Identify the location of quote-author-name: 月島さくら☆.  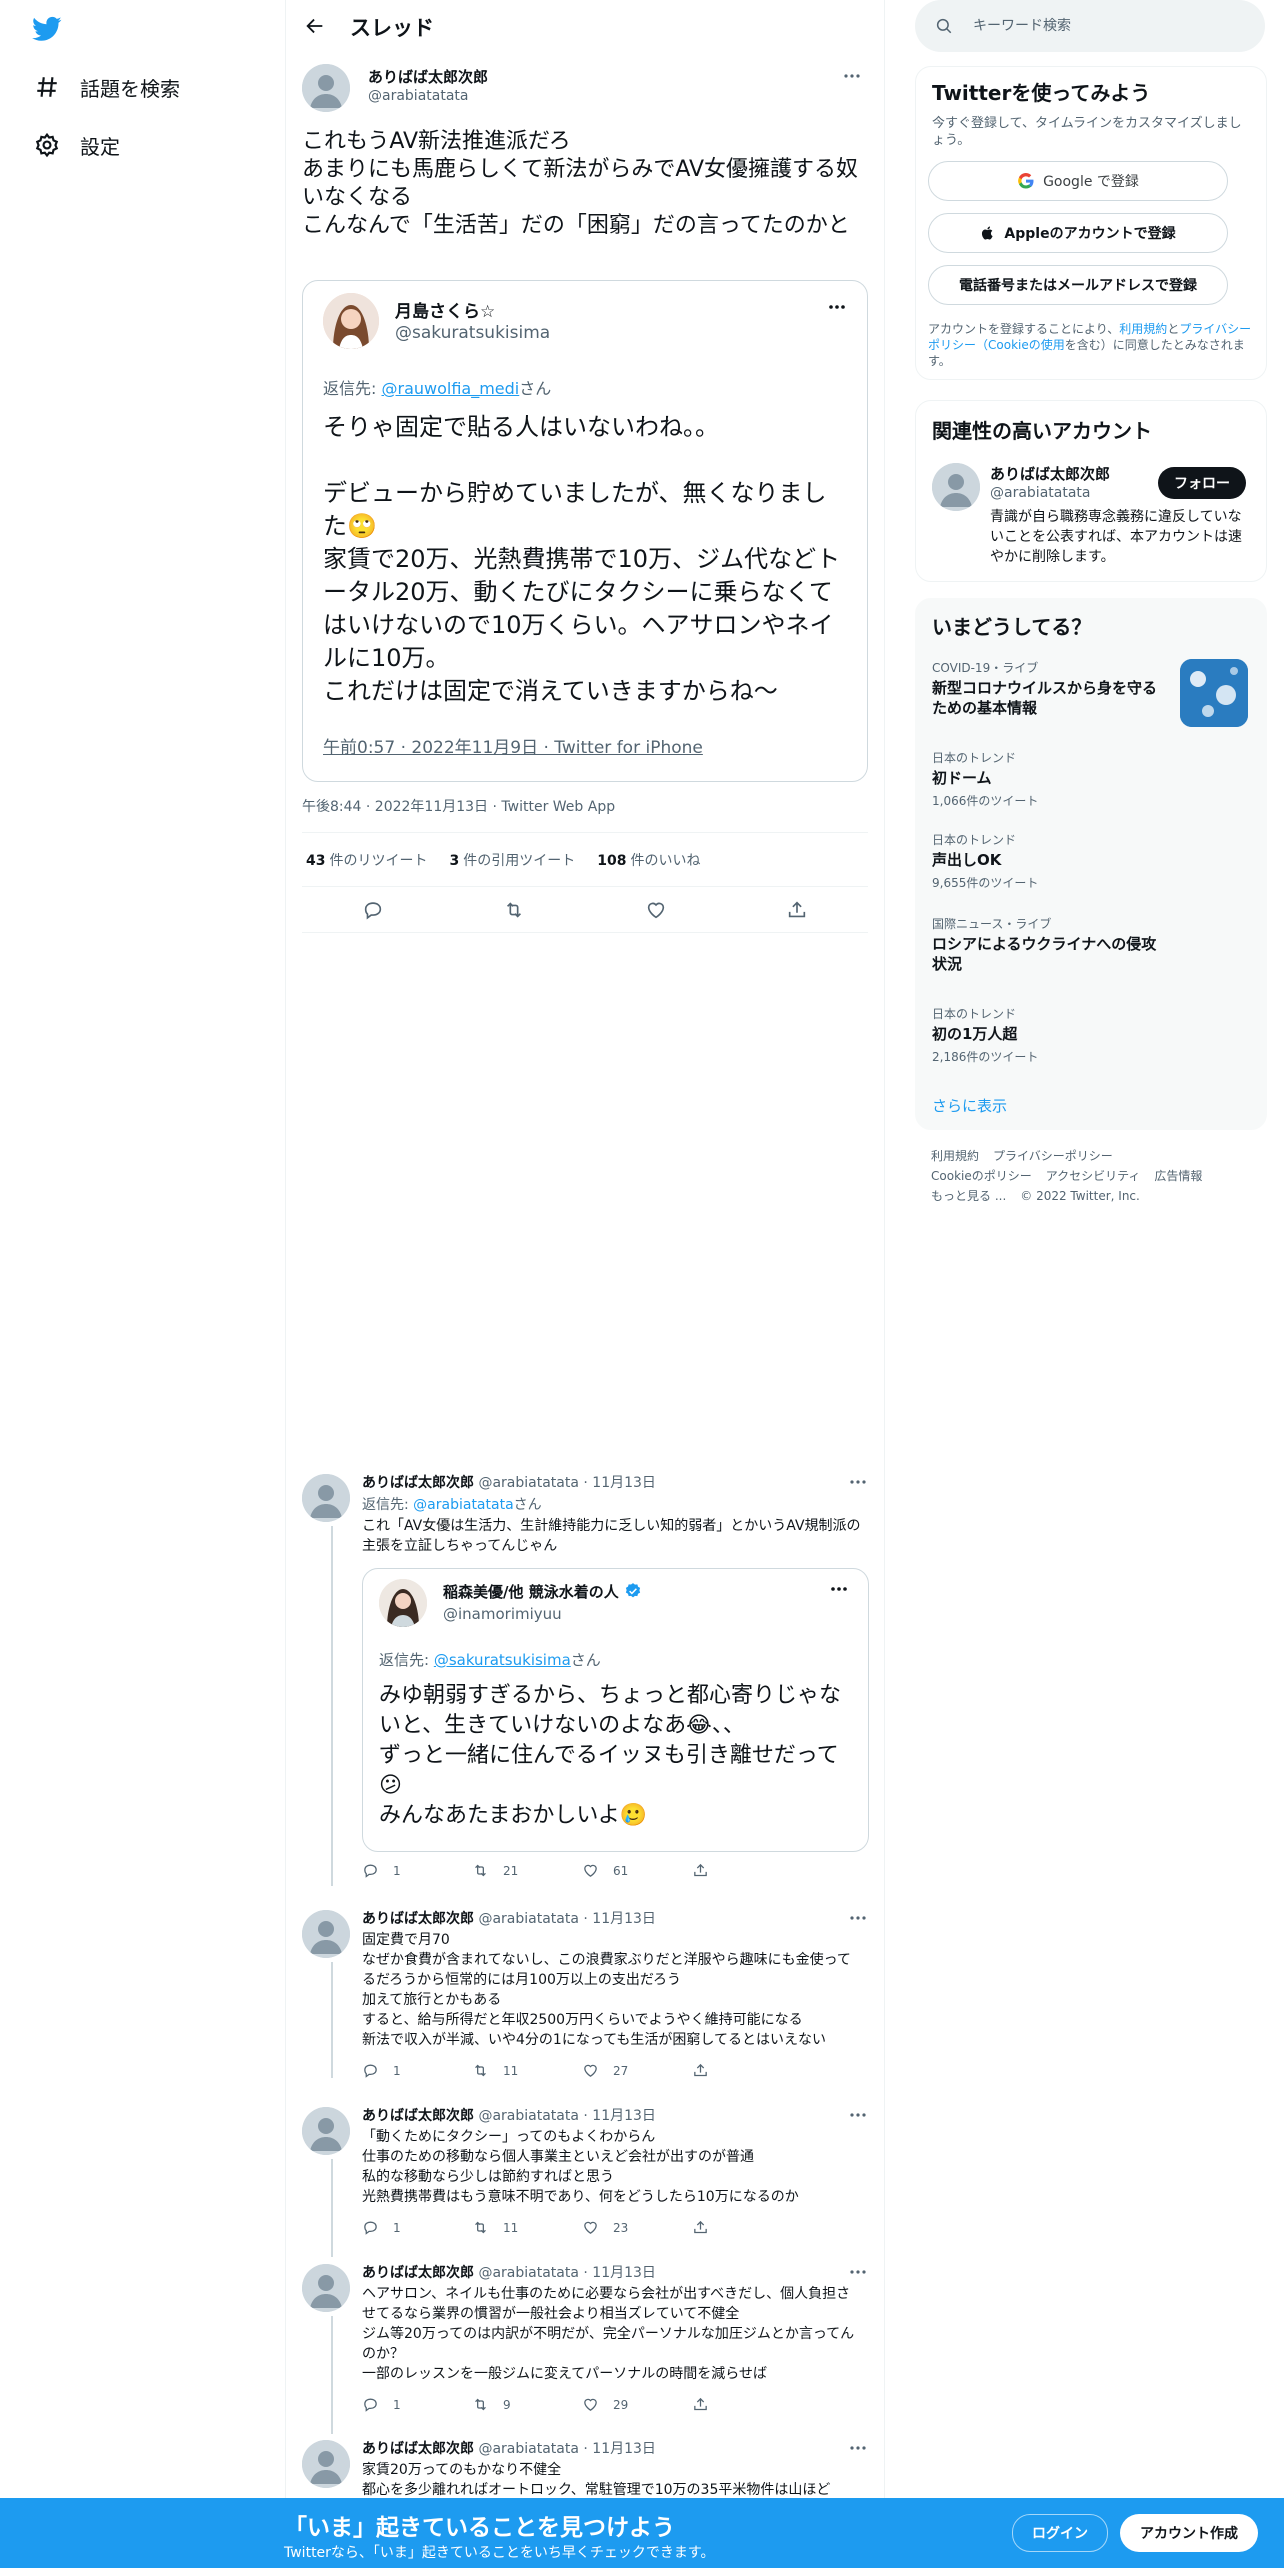
(445, 312).